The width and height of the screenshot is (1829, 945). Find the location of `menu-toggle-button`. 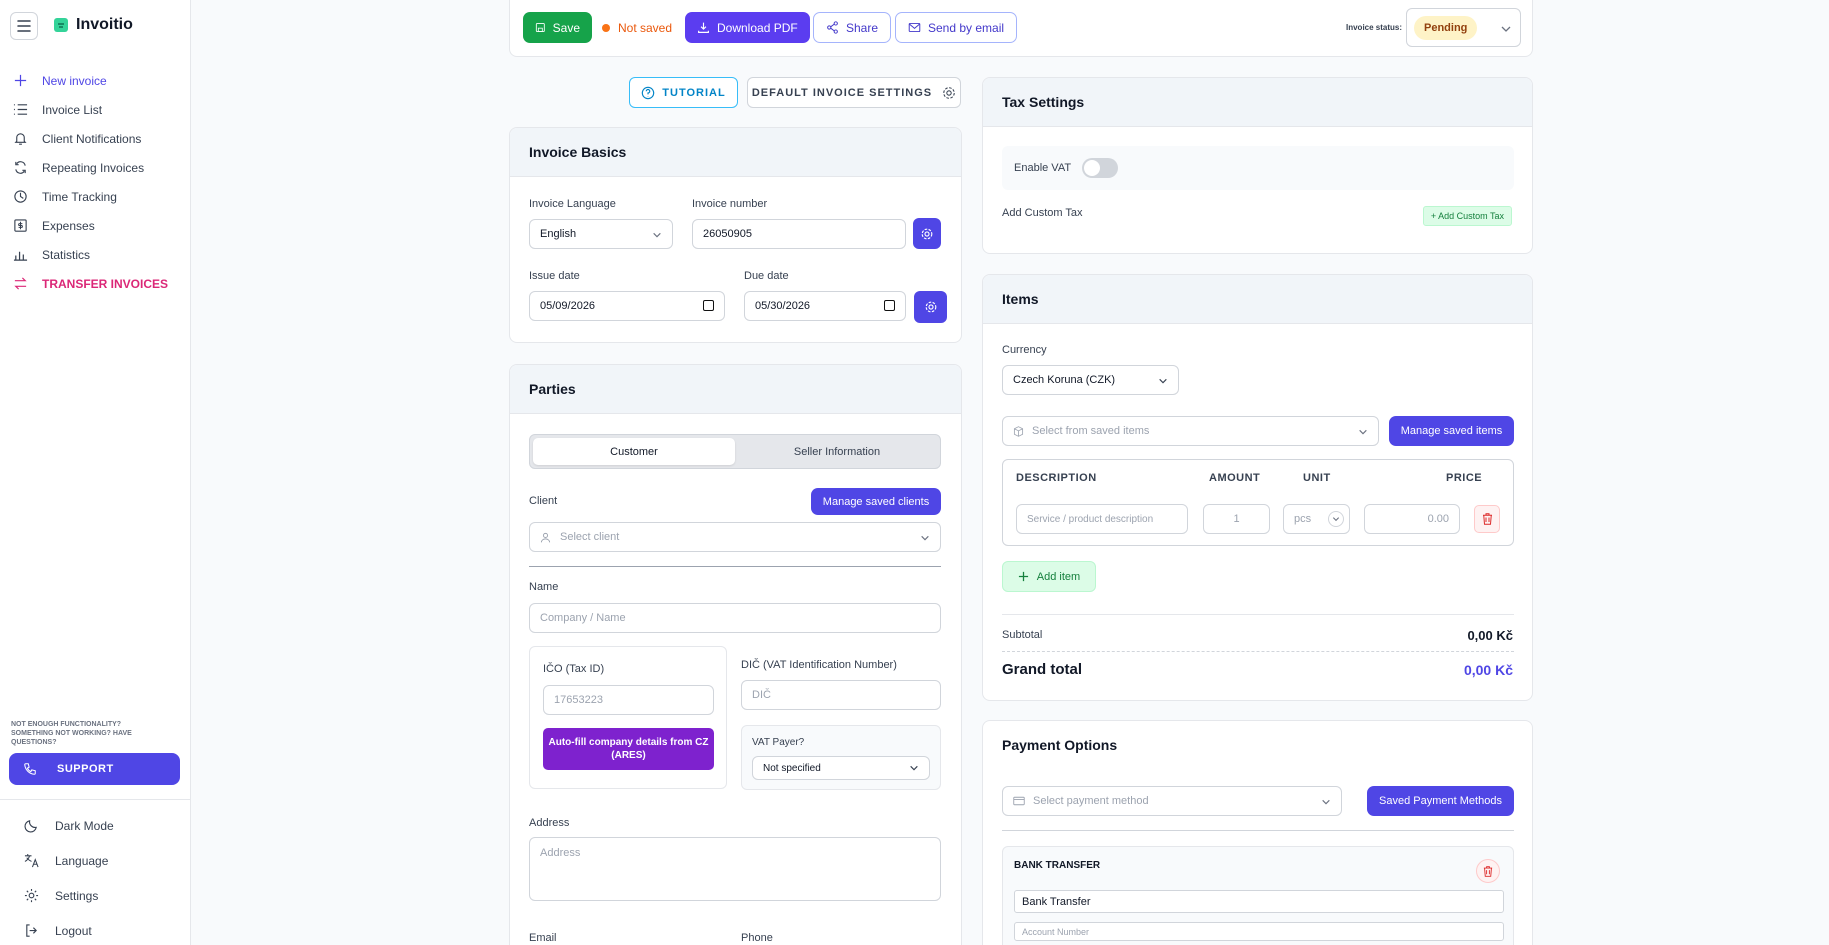

menu-toggle-button is located at coordinates (24, 26).